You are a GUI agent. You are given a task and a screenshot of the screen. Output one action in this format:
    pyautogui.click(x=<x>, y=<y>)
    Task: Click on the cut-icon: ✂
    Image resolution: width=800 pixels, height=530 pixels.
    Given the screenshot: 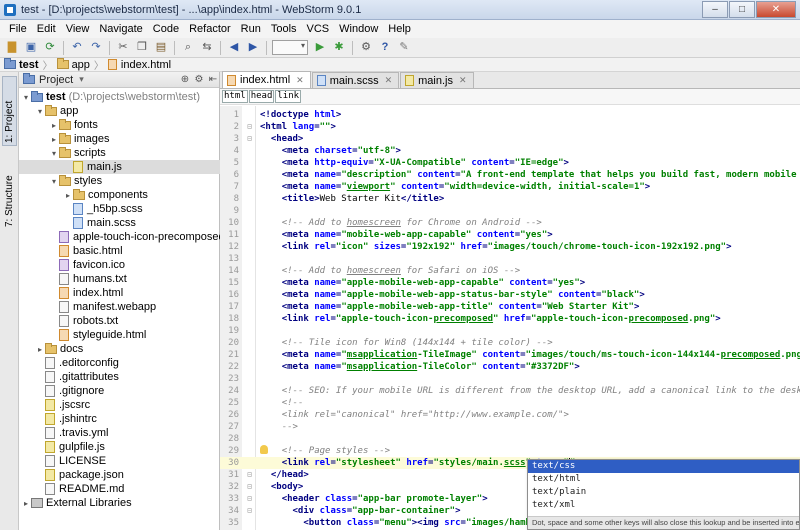 What is the action you would take?
    pyautogui.click(x=123, y=48)
    